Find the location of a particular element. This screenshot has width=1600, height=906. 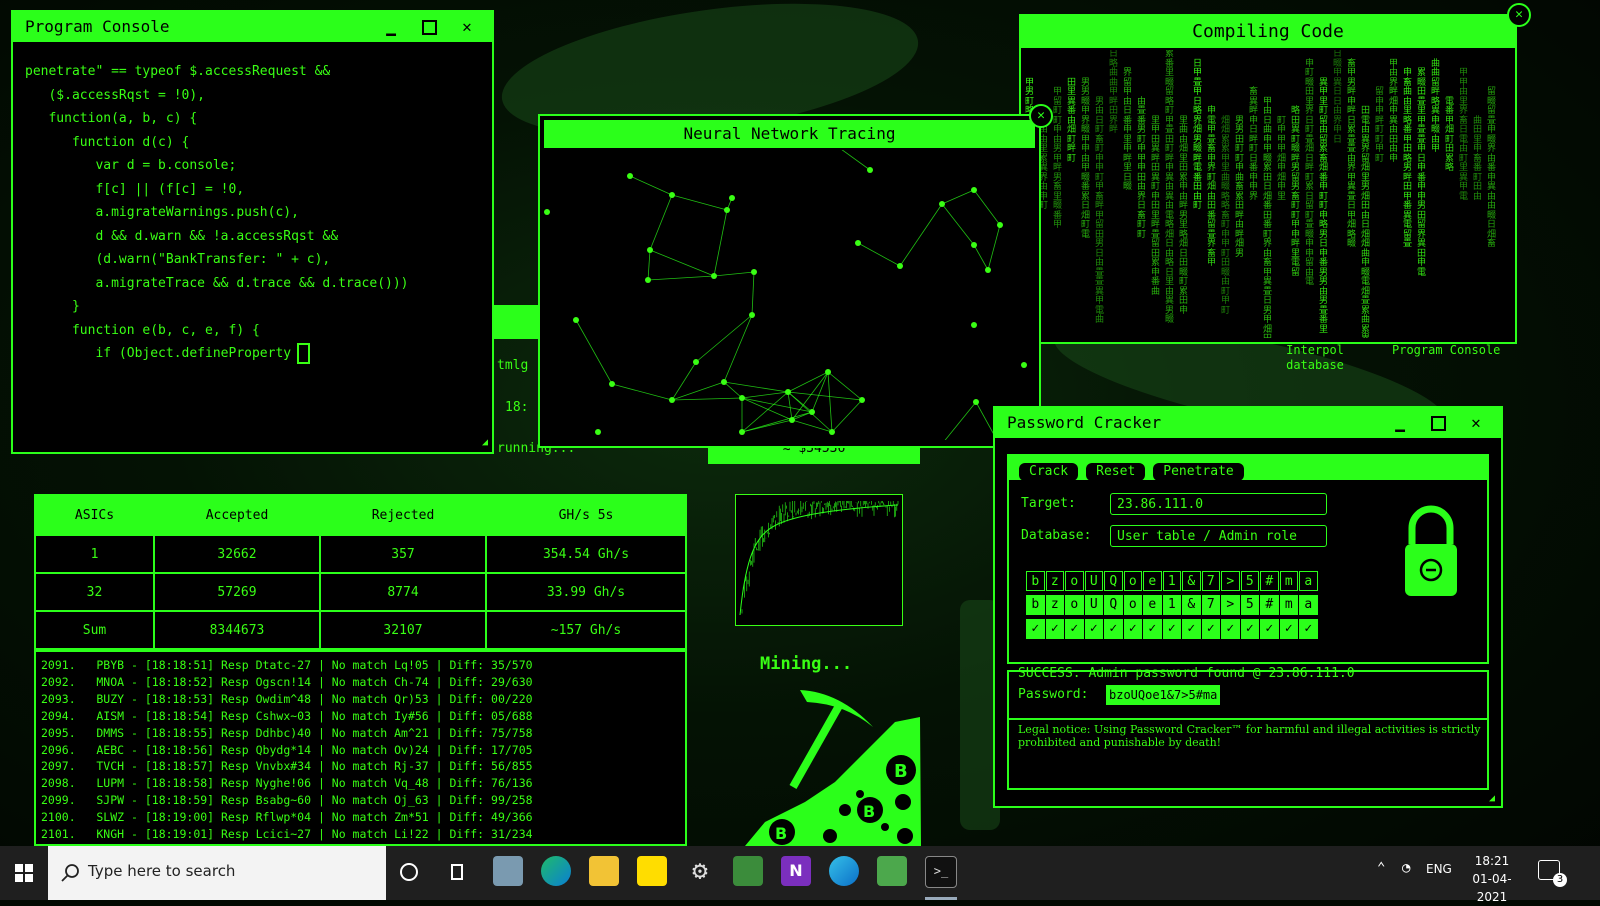

matrix-column: 甲甲由里界畜日電由町里異甲電 is located at coordinates (1464, 135).